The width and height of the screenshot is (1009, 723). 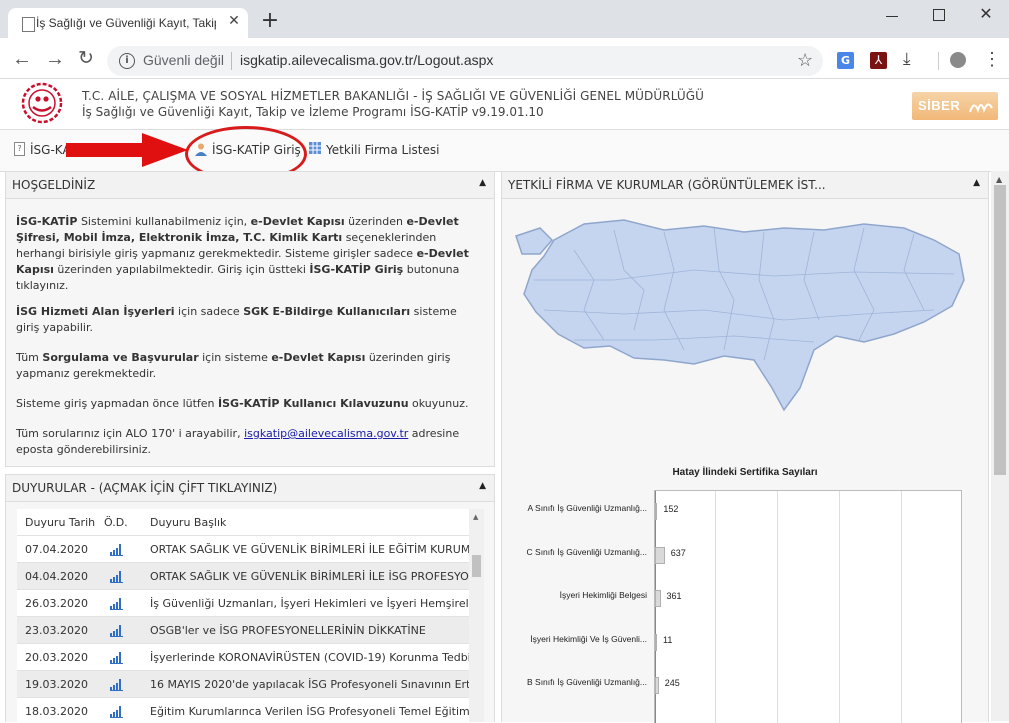 I want to click on firm-list-button: Yetkili Firma Listesi, so click(x=382, y=150).